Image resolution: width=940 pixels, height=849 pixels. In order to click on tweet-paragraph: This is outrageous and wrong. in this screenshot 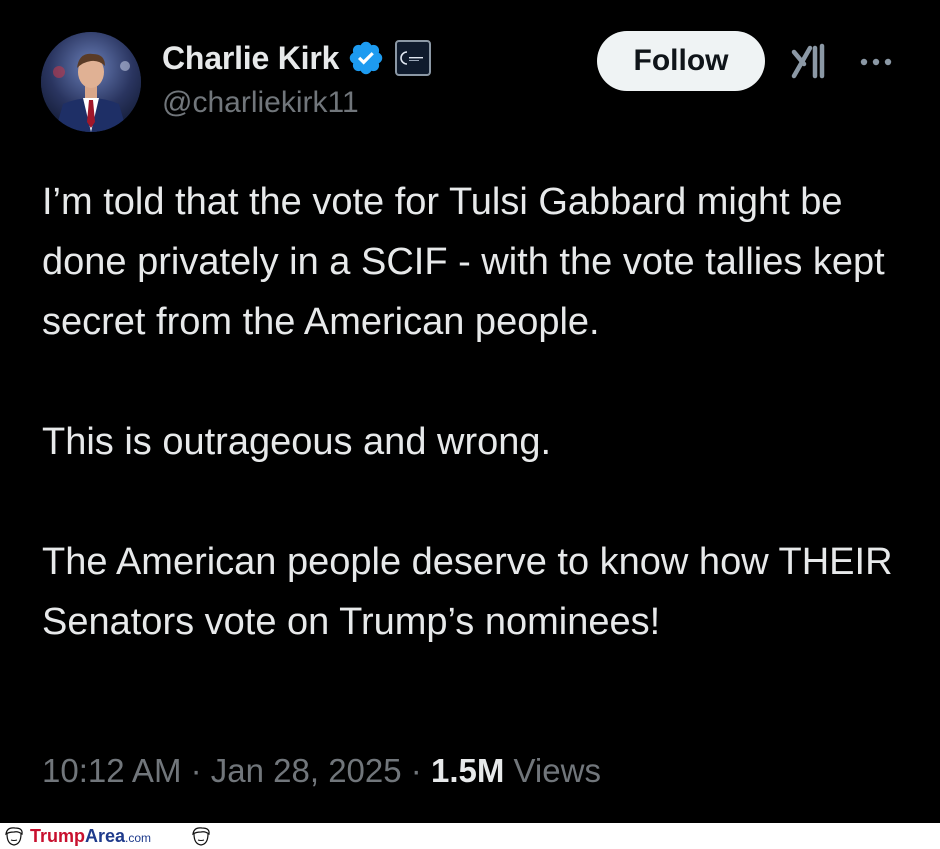, I will do `click(297, 442)`.